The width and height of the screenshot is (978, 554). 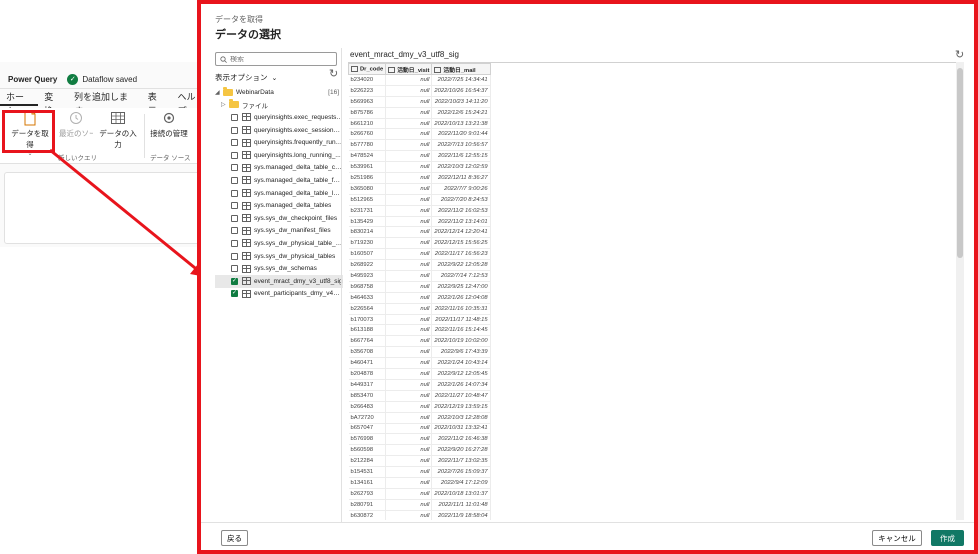 What do you see at coordinates (367, 352) in the screenshot?
I see `table-cell: b356708` at bounding box center [367, 352].